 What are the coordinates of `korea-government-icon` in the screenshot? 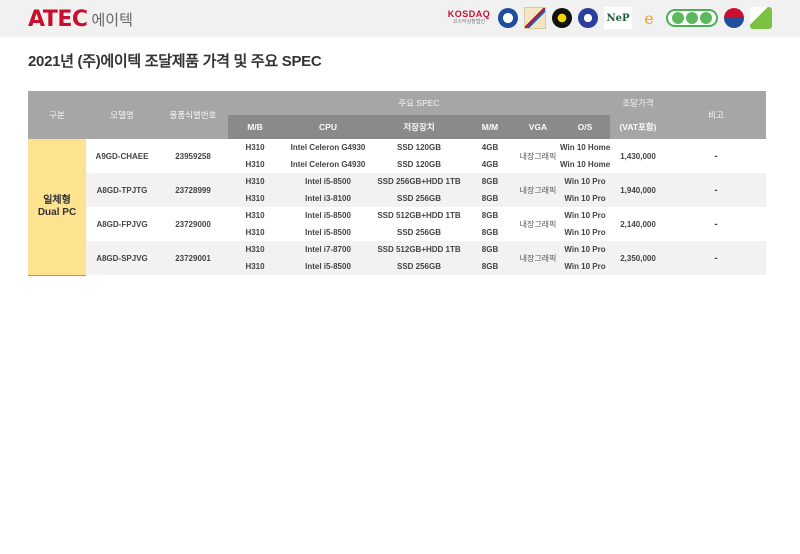 It's located at (734, 18).